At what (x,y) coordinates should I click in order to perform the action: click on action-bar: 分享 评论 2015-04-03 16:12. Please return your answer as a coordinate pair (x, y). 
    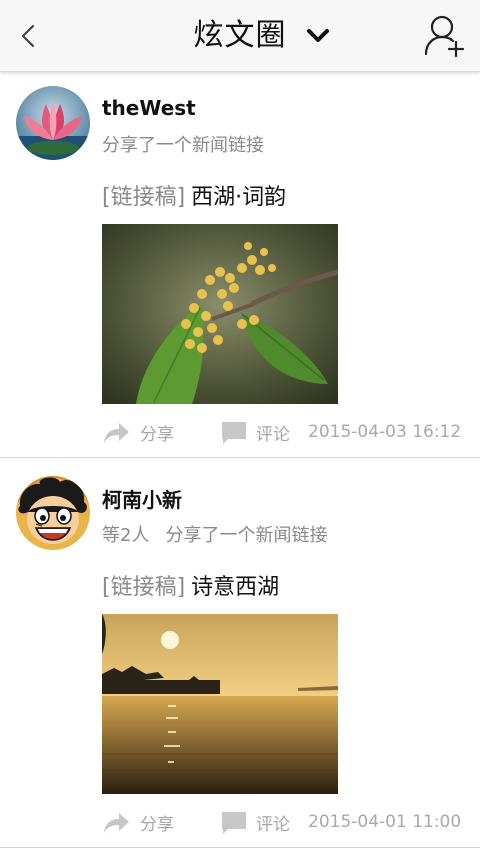
    Looking at the image, I should click on (282, 433).